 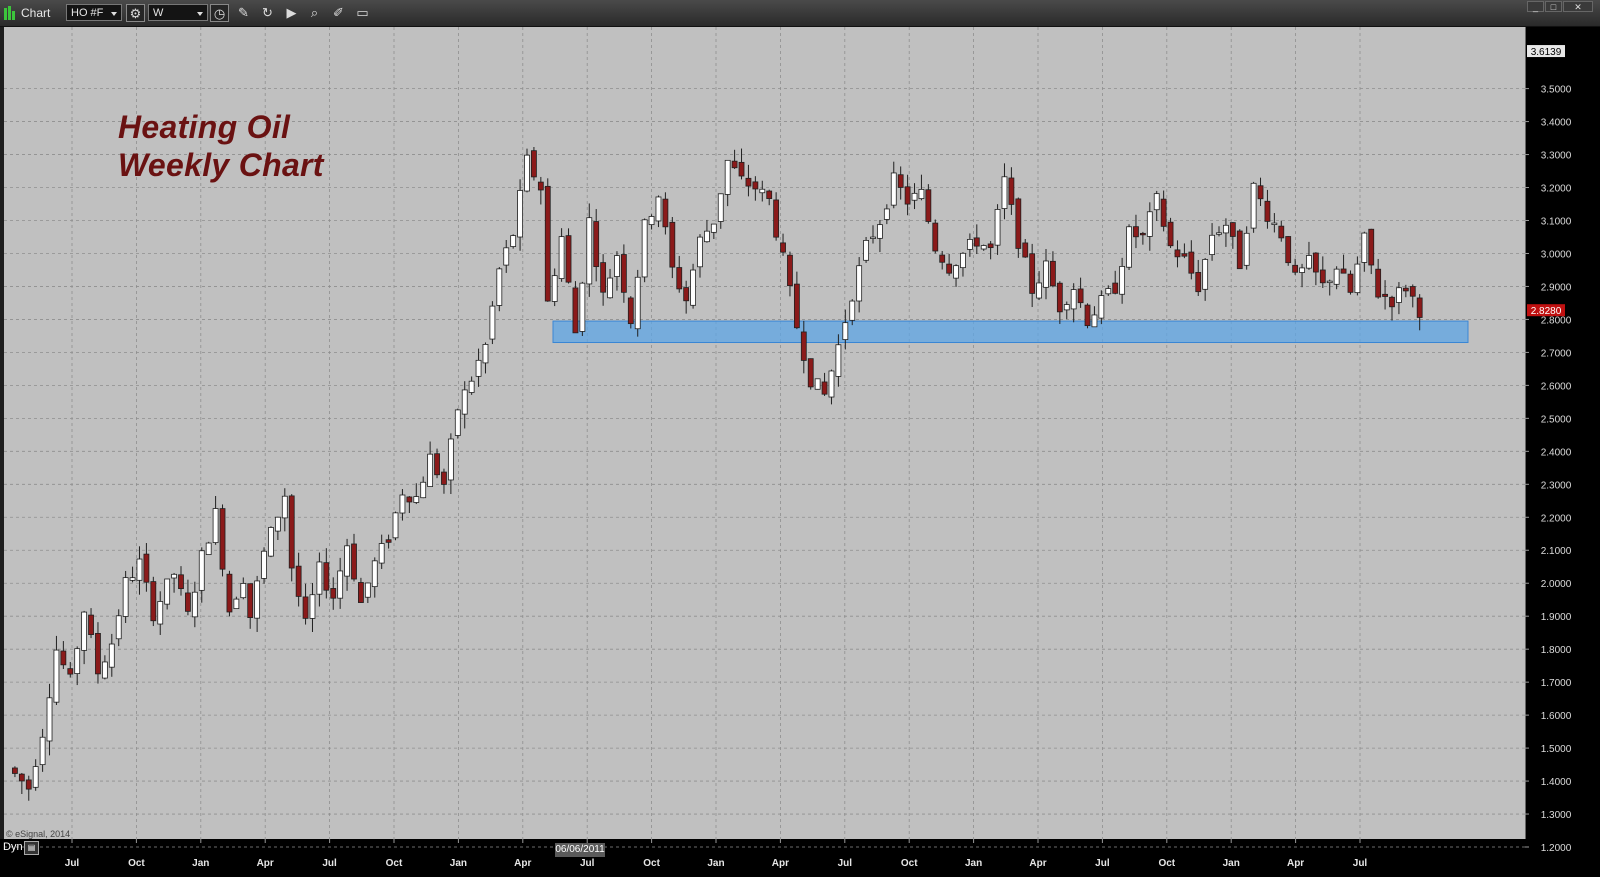 What do you see at coordinates (1556, 551) in the screenshot?
I see `price-tick-label: 2.1000` at bounding box center [1556, 551].